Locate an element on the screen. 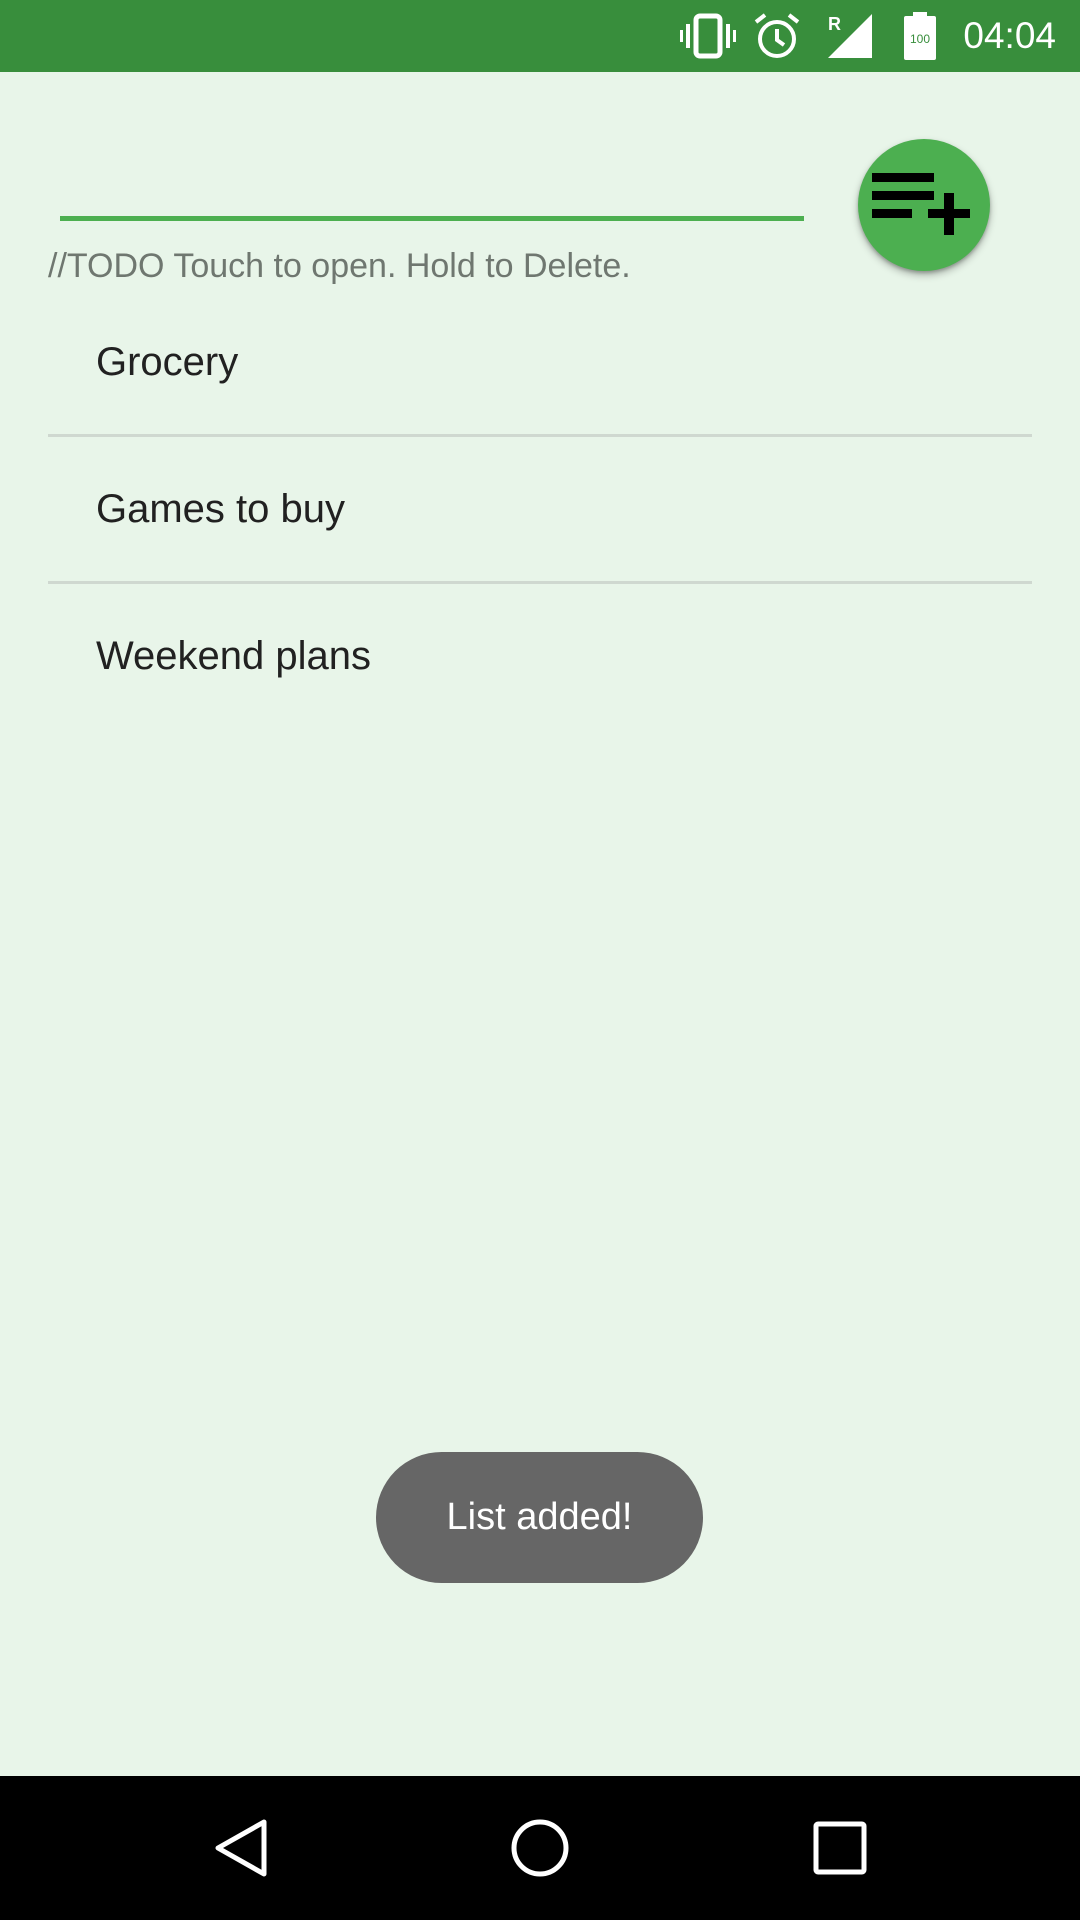 The image size is (1080, 1920). battery-level: 100 is located at coordinates (920, 39).